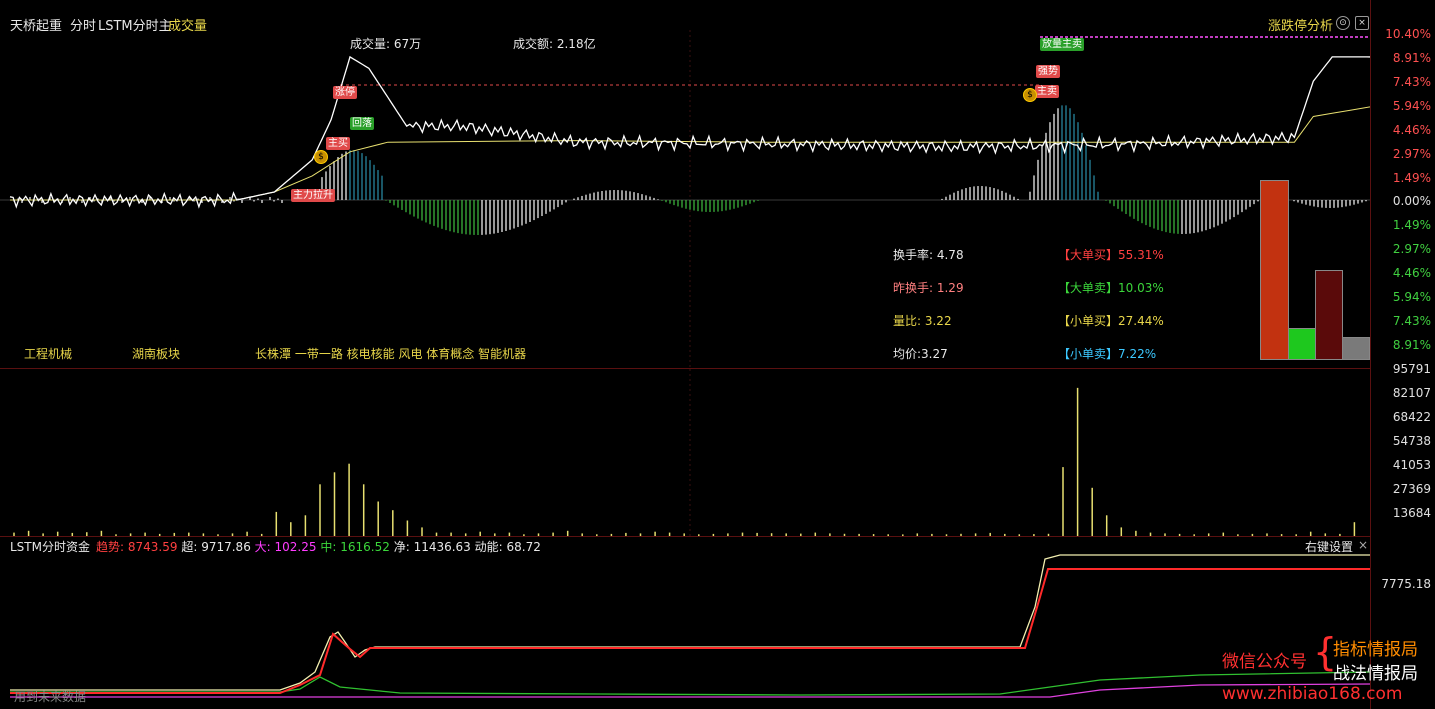 This screenshot has height=709, width=1435. I want to click on small-buy-bar, so click(1302, 344).